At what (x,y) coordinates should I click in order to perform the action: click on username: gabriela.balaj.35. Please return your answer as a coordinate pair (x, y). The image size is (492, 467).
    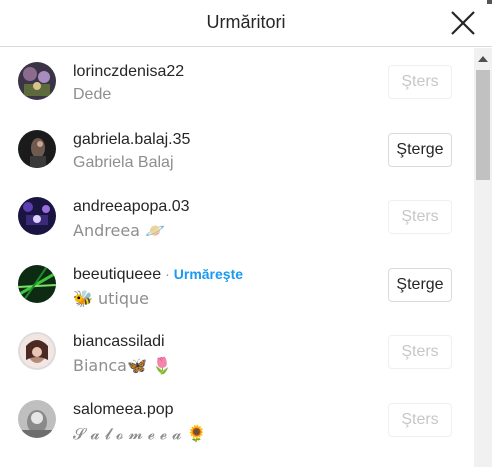
    Looking at the image, I should click on (131, 139).